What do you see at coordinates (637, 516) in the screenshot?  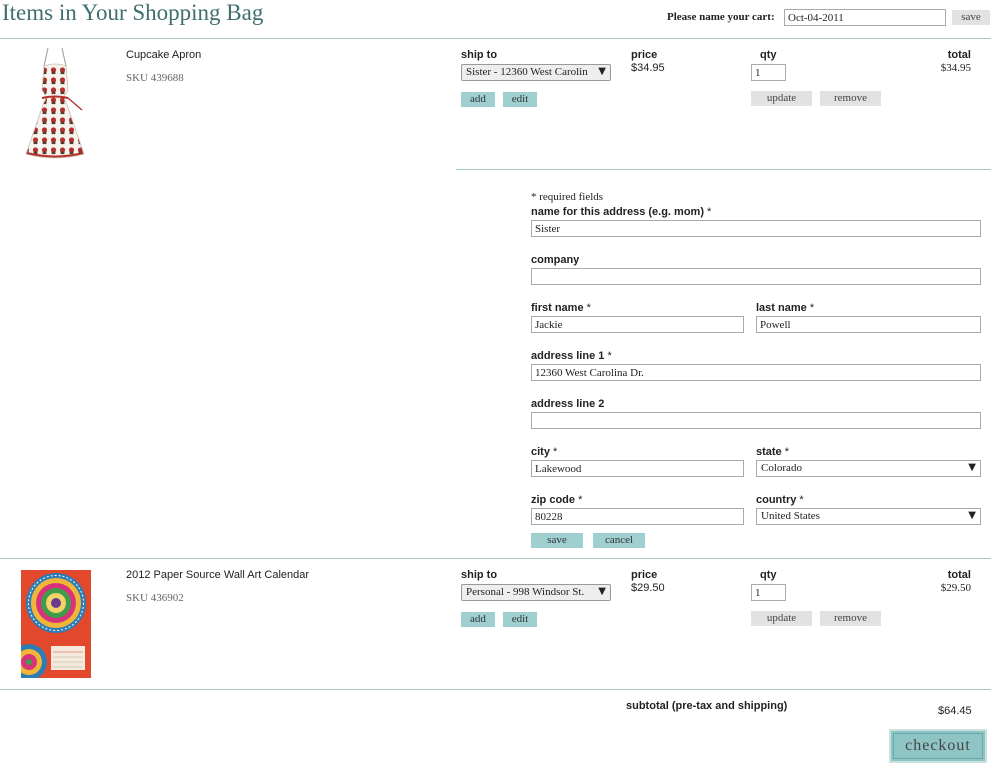 I see `zip-code-input` at bounding box center [637, 516].